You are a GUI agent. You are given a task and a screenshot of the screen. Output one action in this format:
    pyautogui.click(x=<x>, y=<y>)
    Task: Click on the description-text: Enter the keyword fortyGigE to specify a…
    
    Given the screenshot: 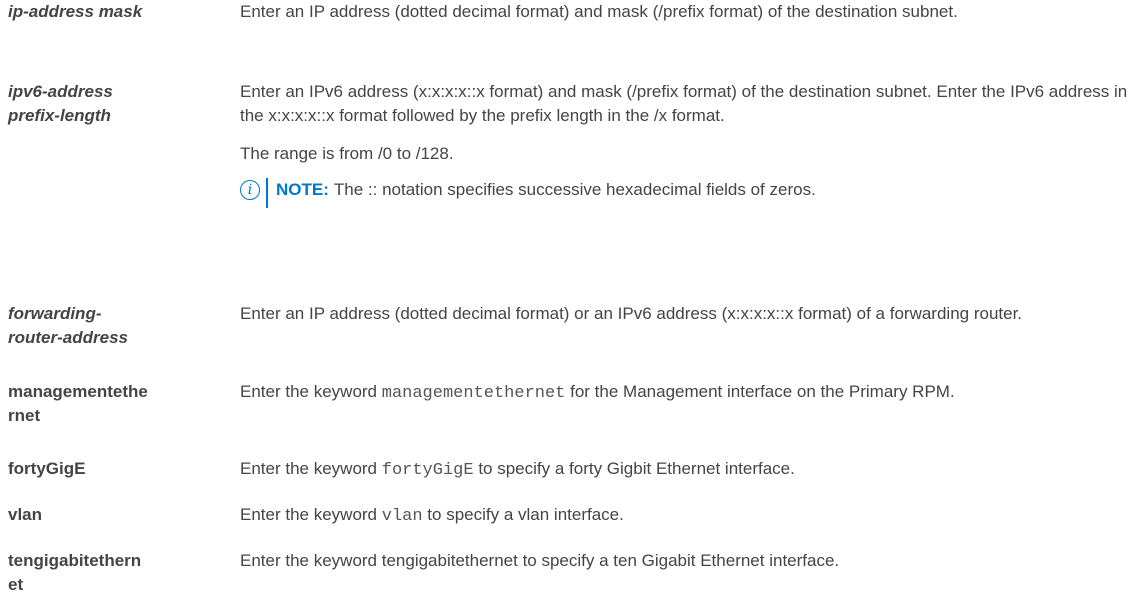 What is the action you would take?
    pyautogui.click(x=687, y=470)
    